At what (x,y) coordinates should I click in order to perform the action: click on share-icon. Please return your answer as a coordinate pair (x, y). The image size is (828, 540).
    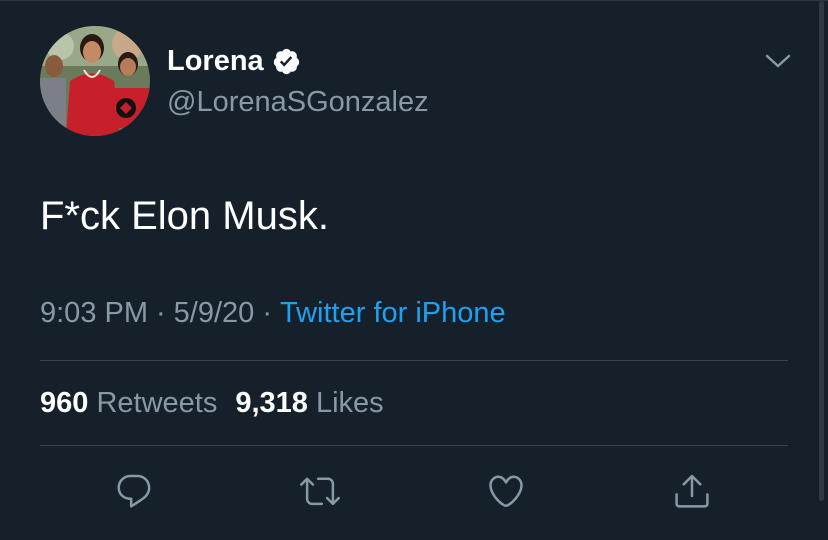
    Looking at the image, I should click on (692, 491).